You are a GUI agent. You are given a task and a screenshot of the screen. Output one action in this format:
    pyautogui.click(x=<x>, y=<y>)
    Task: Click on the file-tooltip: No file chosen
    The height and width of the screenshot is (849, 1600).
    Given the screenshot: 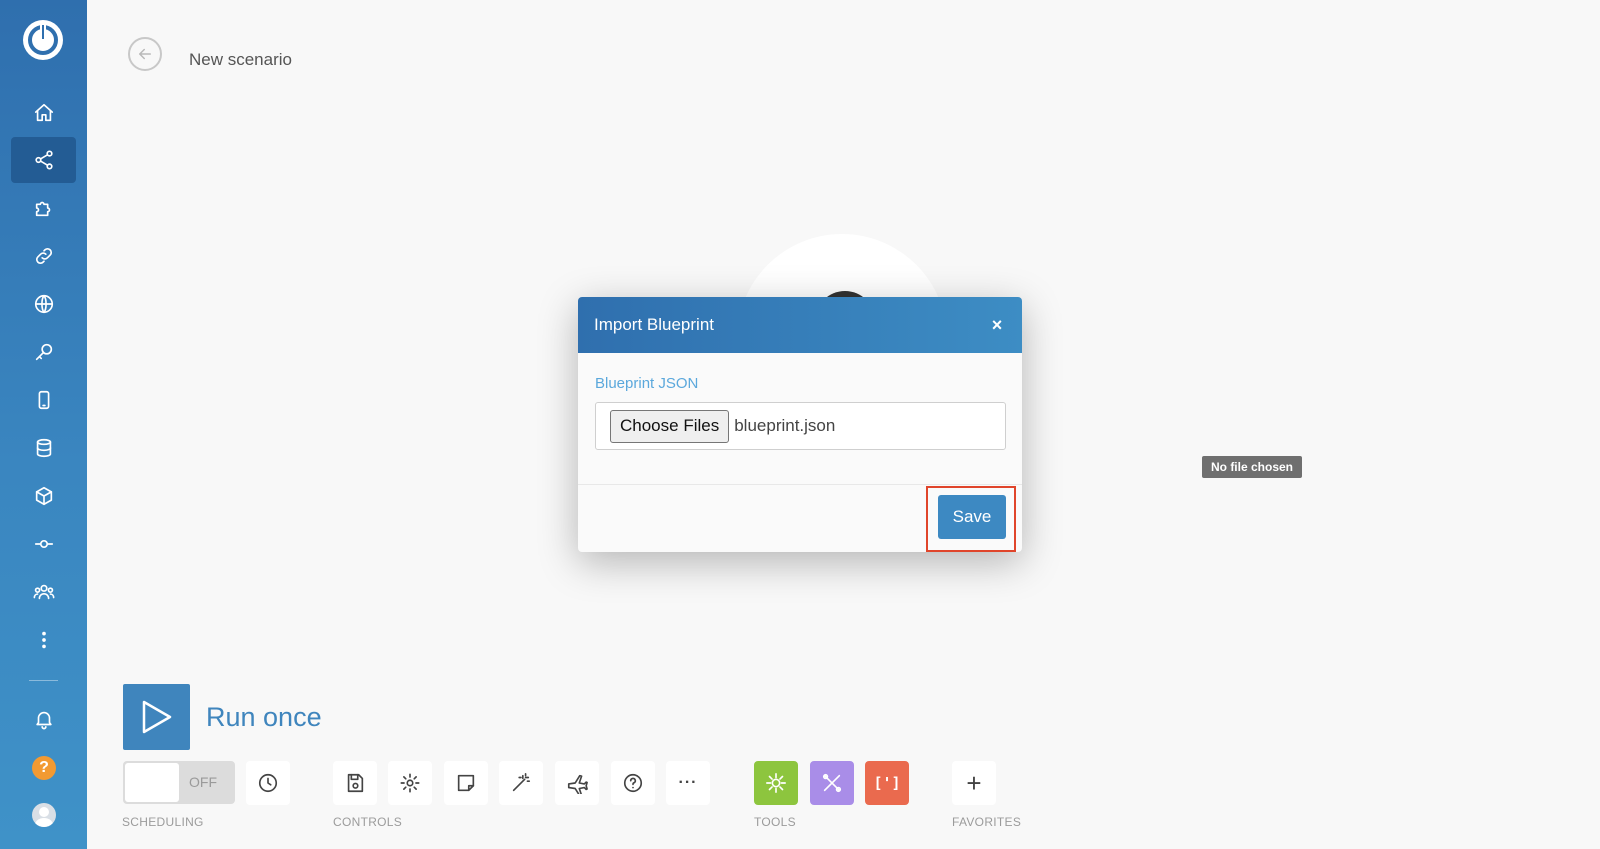 What is the action you would take?
    pyautogui.click(x=1252, y=467)
    